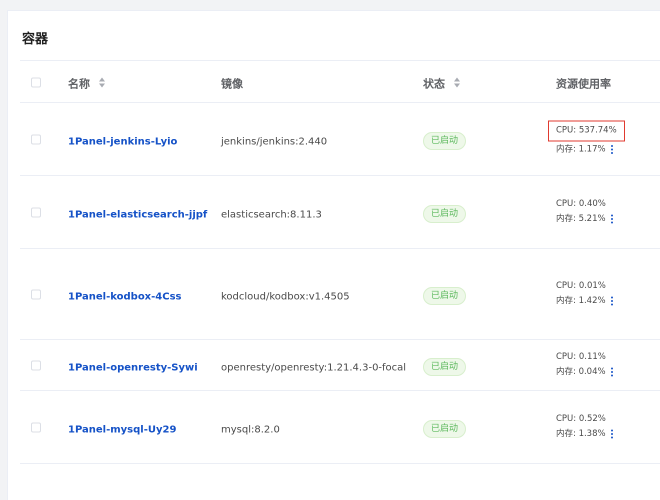  I want to click on cpu-usage: CPU: 537.74%, so click(586, 130).